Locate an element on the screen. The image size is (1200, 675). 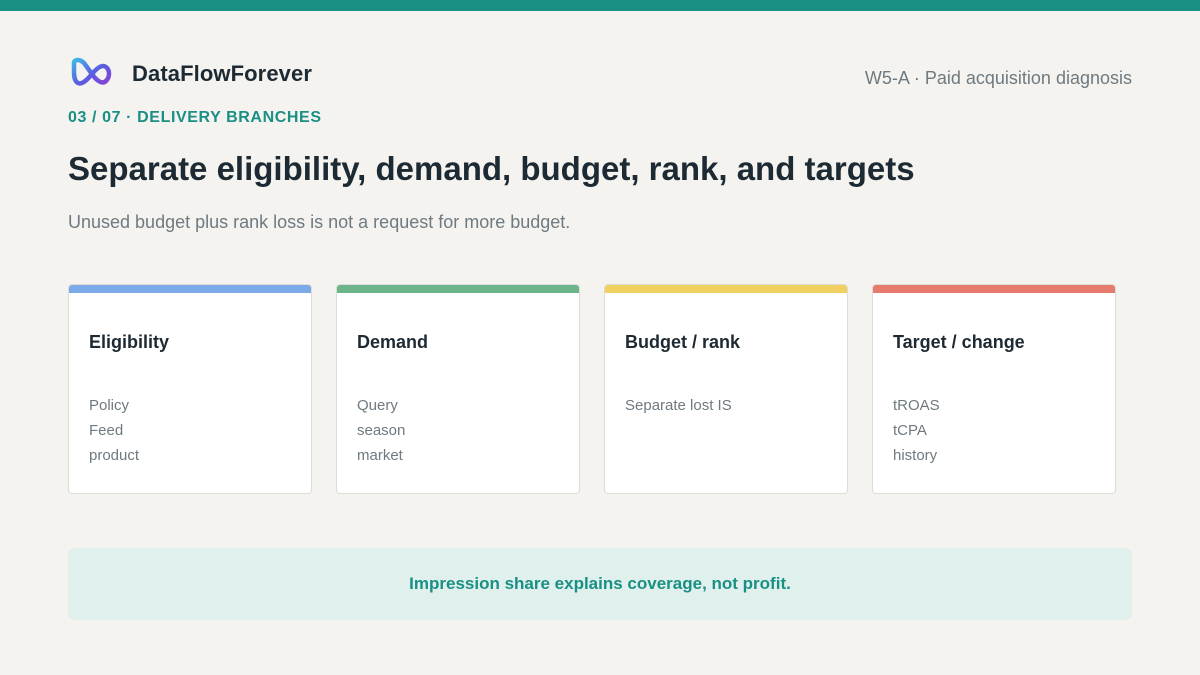
card-line: tROAS is located at coordinates (916, 405).